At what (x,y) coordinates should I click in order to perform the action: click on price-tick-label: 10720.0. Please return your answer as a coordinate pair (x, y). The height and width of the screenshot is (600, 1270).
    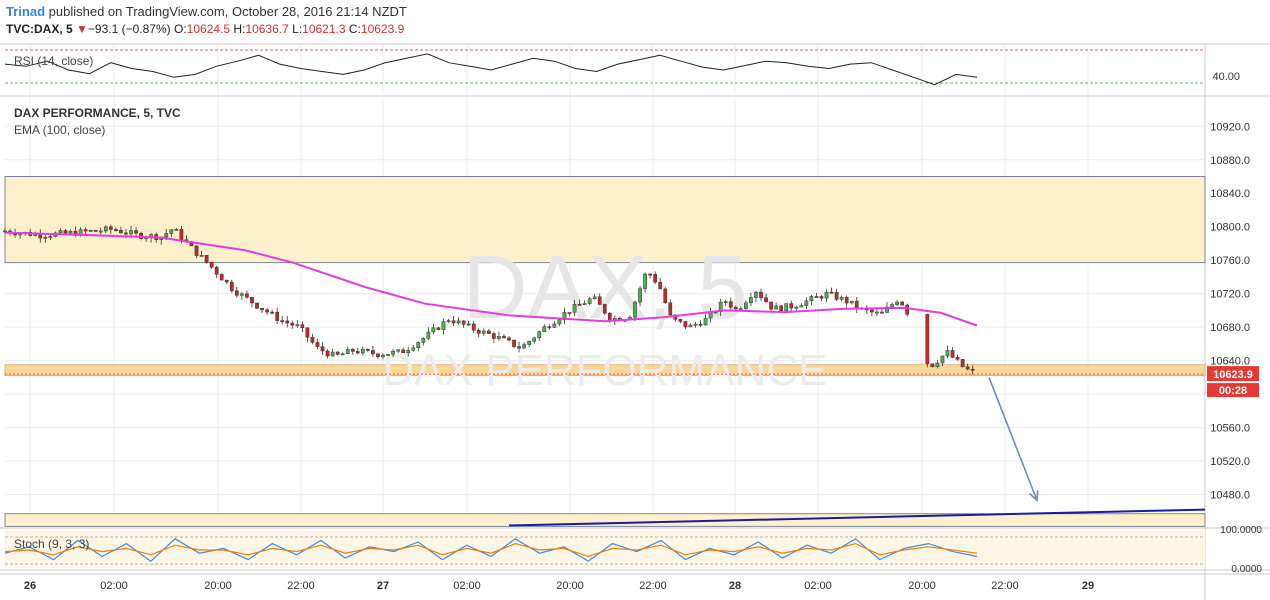
    Looking at the image, I should click on (1230, 295).